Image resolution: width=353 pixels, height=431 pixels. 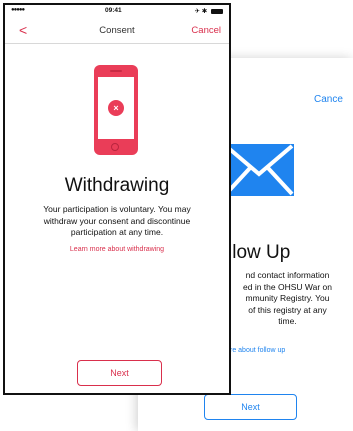 What do you see at coordinates (116, 71) in the screenshot?
I see `device-speaker` at bounding box center [116, 71].